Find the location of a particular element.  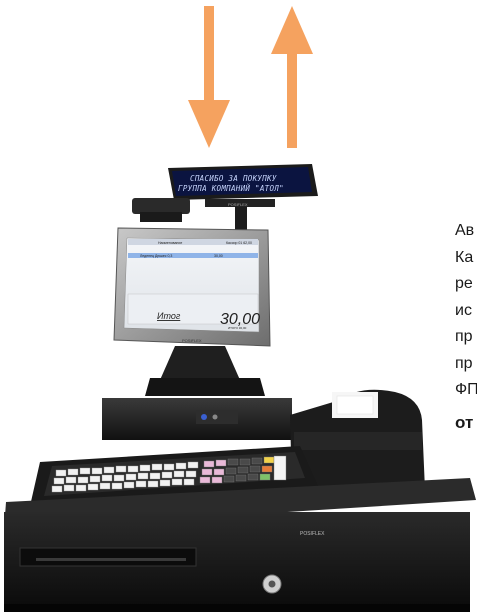

screen-itog-label: Итог is located at coordinates (169, 316).